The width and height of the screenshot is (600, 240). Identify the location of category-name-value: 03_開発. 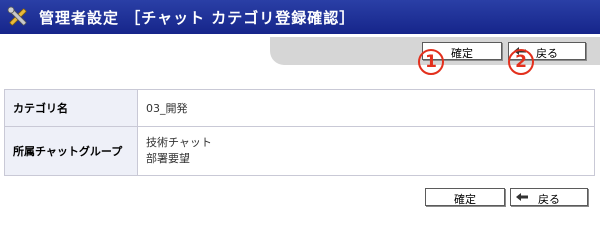
(366, 108).